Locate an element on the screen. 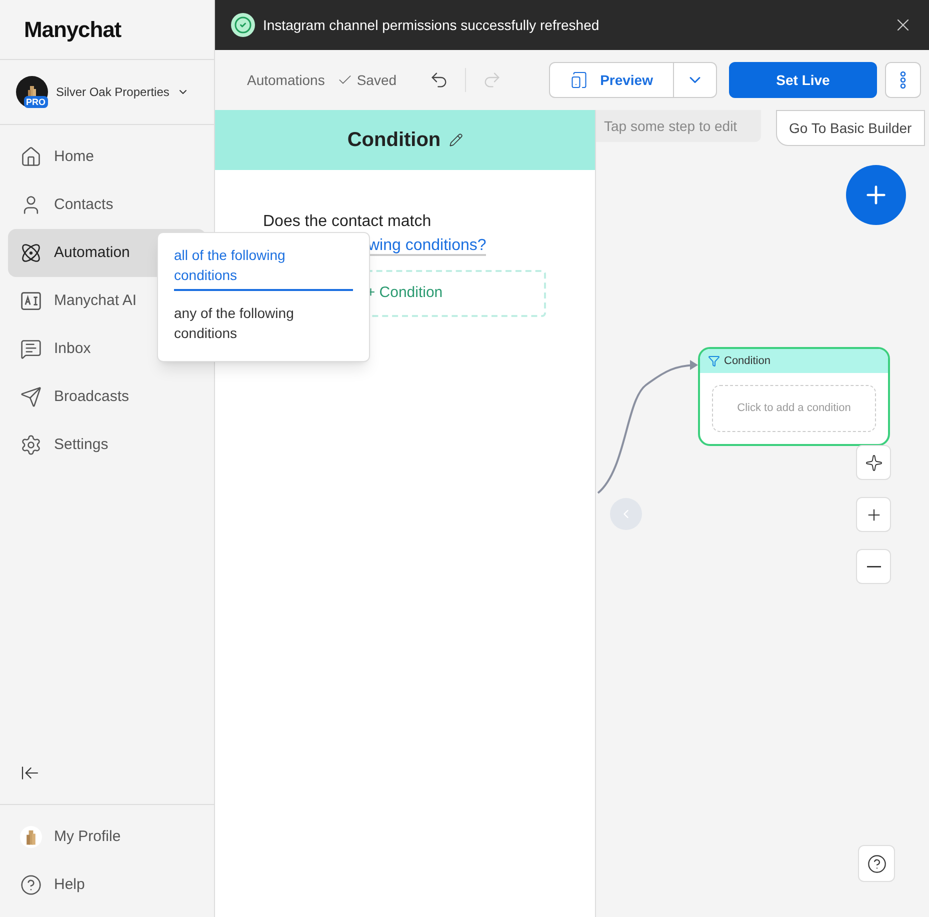 The image size is (929, 917). chat-bubble-icon is located at coordinates (31, 349).